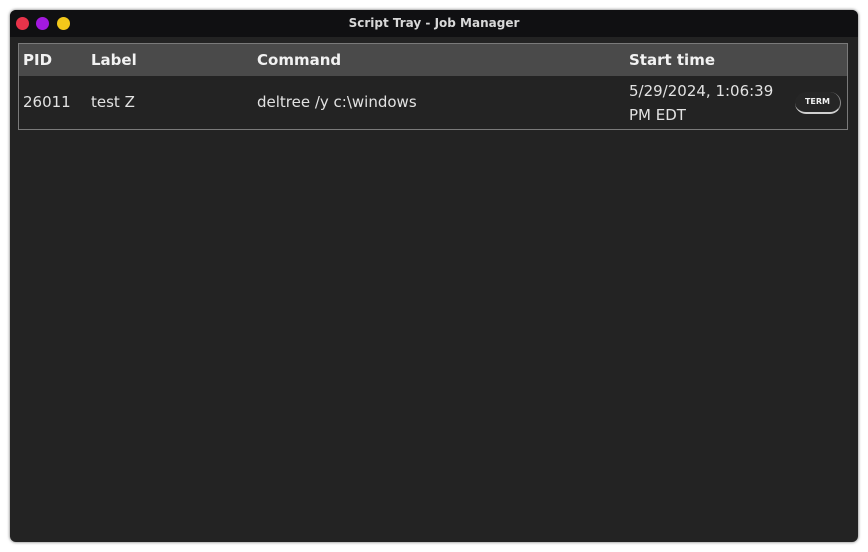  What do you see at coordinates (818, 103) in the screenshot?
I see `terminate-job-button: TERM` at bounding box center [818, 103].